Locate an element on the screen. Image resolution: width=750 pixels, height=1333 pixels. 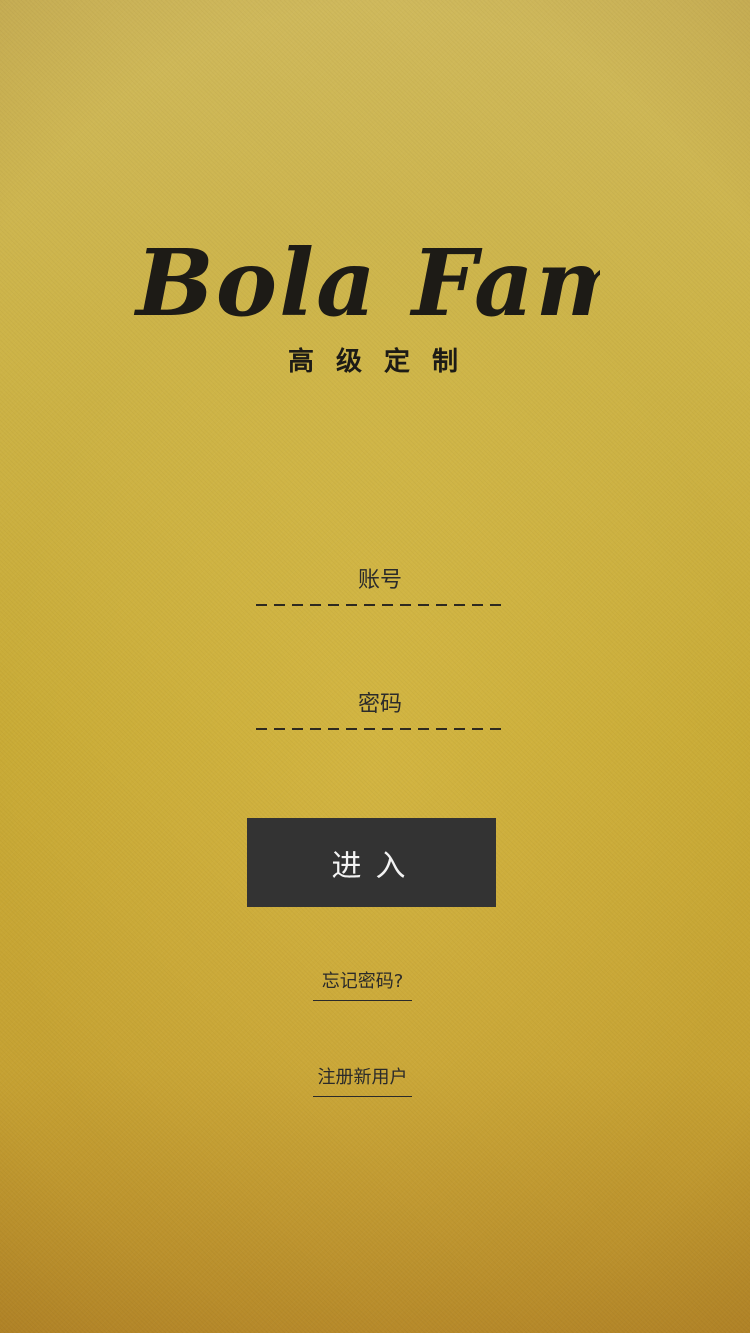
brand-logo: Bola Family 高级定制 is located at coordinates (375, 305).